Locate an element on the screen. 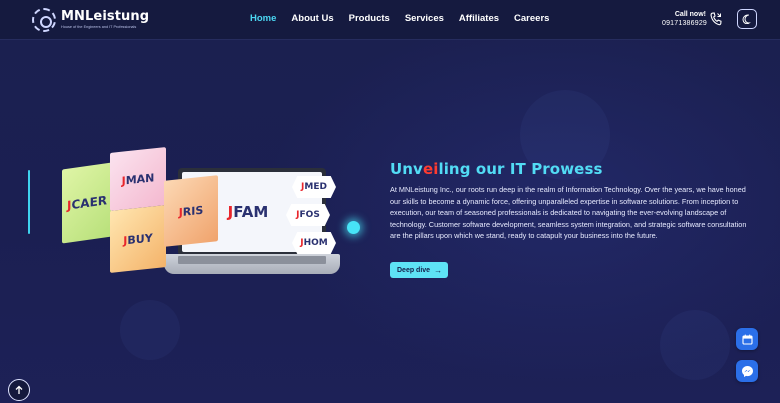 Image resolution: width=780 pixels, height=403 pixels. hex-label: HOM is located at coordinates (315, 243).